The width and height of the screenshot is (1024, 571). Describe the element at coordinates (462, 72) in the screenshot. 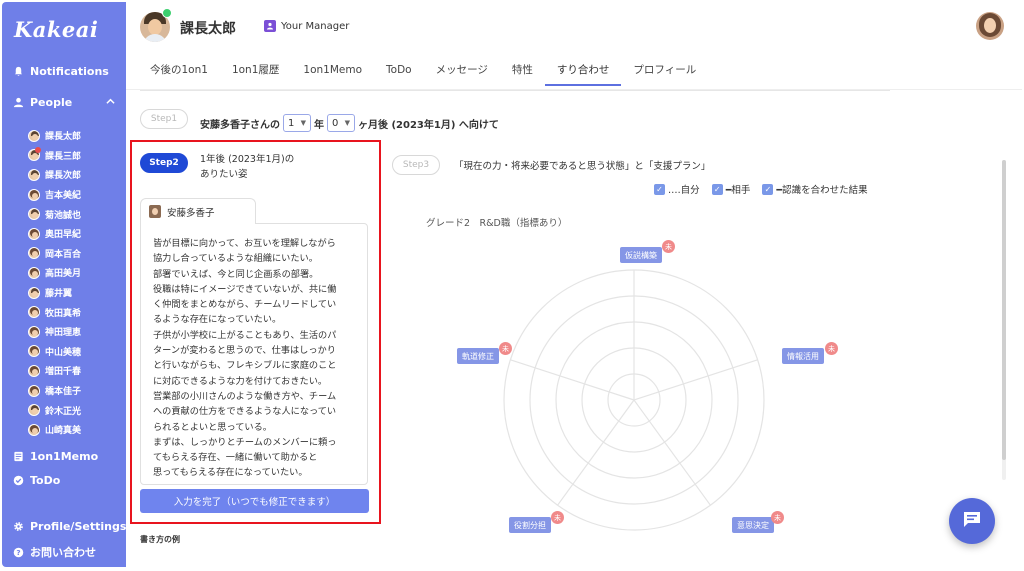

I see `tab-messages: メッセージ` at that location.